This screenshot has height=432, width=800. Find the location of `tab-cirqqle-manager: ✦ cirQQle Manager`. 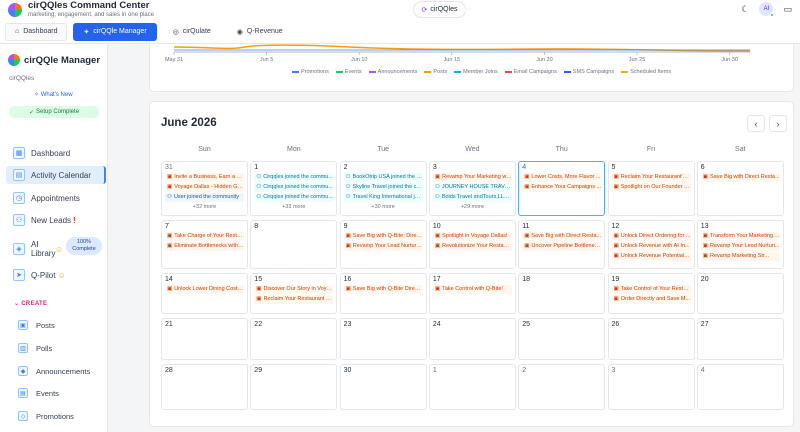

tab-cirqqle-manager: ✦ cirQQle Manager is located at coordinates (115, 31).